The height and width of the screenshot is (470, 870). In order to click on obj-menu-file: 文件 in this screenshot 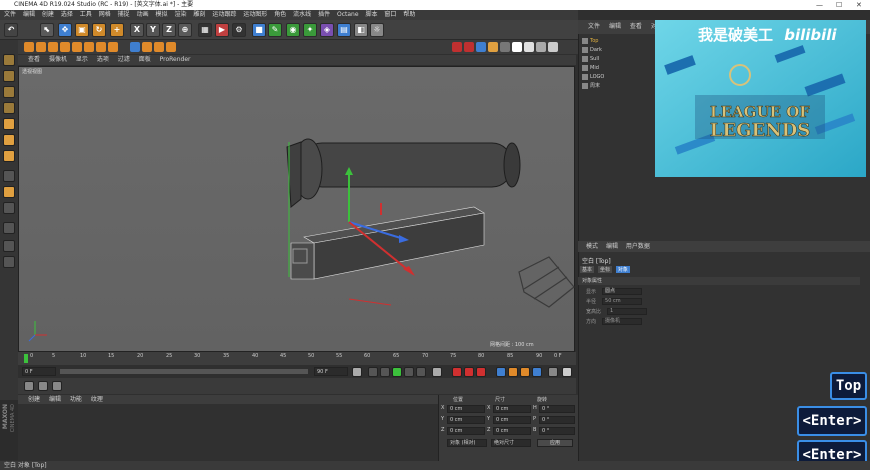, I will do `click(594, 26)`.